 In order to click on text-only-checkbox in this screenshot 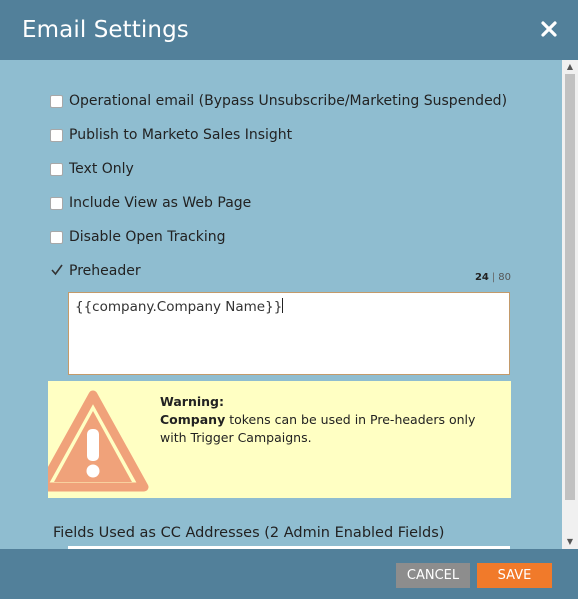, I will do `click(56, 169)`.